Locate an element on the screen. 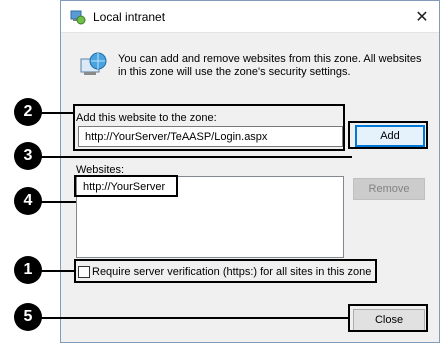 The width and height of the screenshot is (443, 346). globe-computer-icon is located at coordinates (93, 63).